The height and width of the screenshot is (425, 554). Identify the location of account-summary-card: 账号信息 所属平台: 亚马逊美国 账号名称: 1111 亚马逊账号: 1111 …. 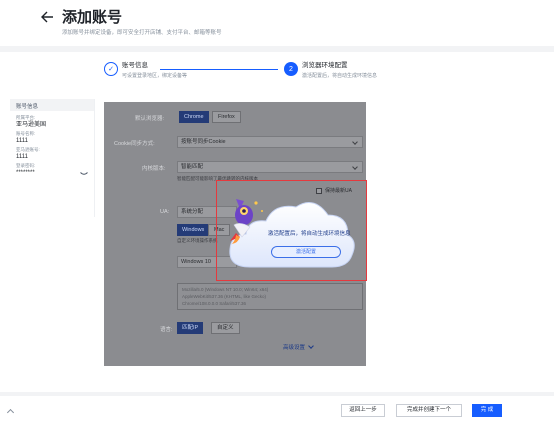
(52, 158).